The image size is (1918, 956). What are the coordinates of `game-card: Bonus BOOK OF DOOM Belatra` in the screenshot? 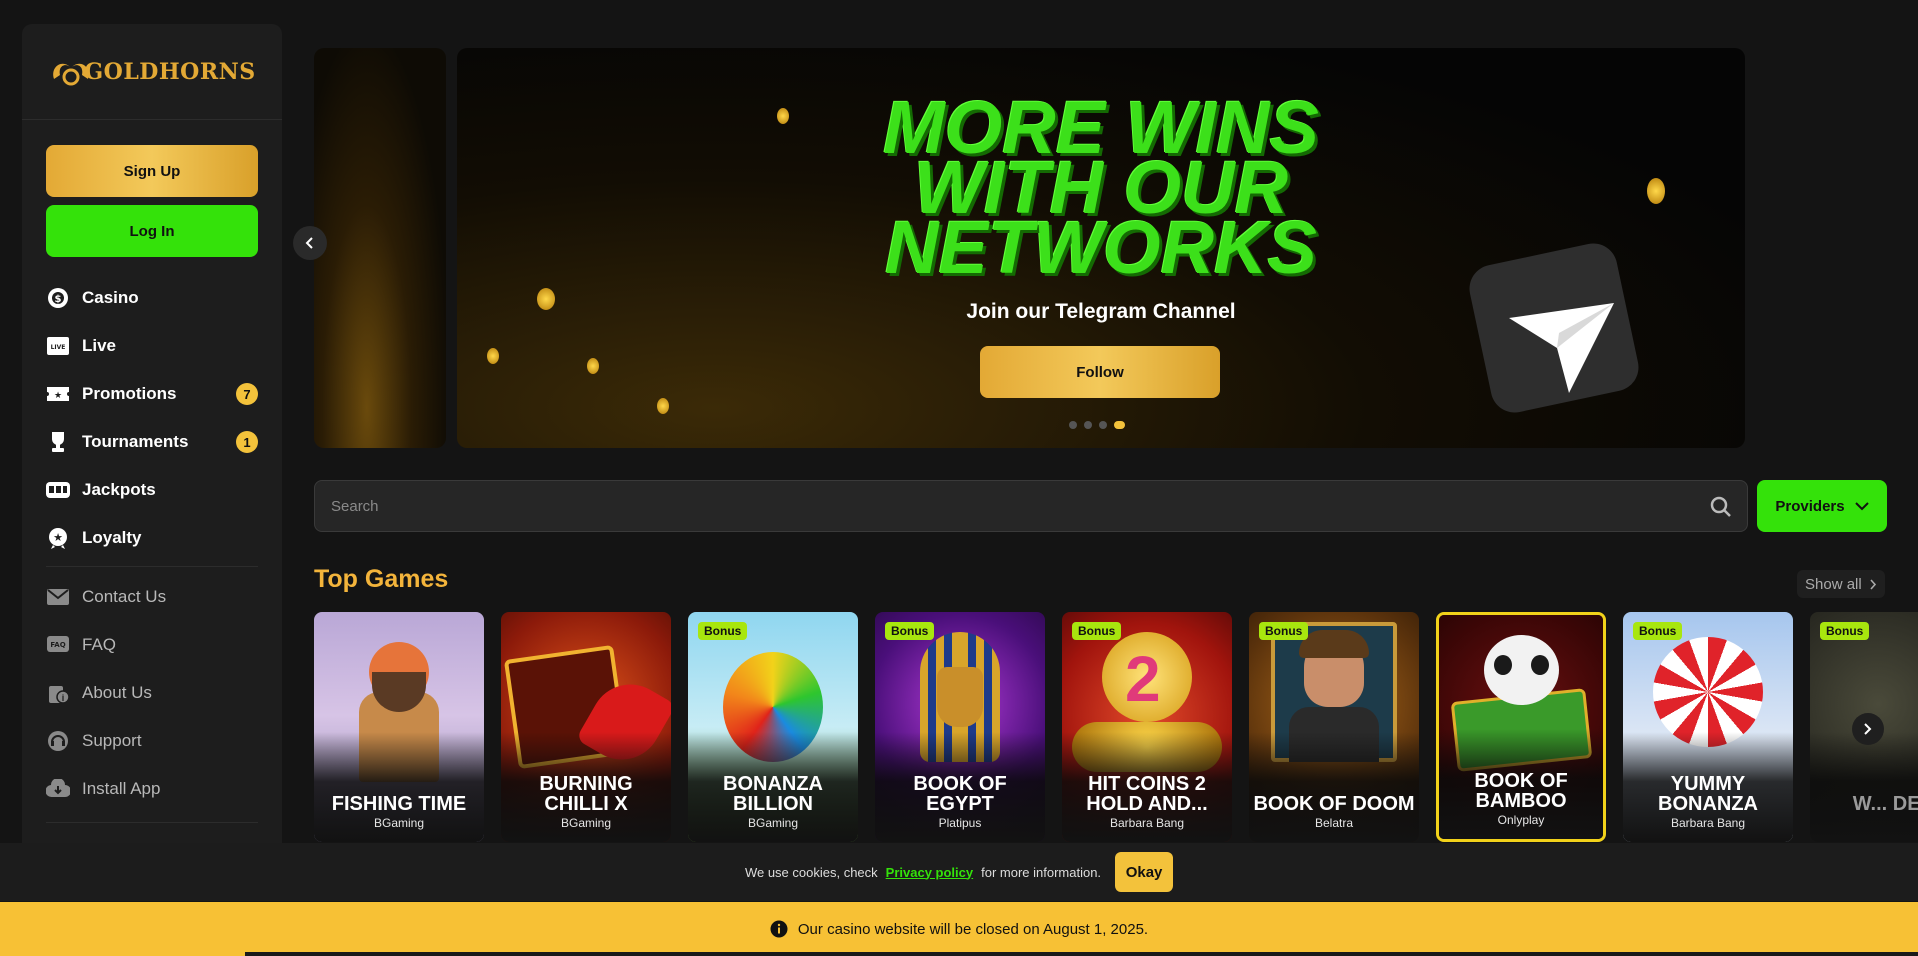 It's located at (1334, 727).